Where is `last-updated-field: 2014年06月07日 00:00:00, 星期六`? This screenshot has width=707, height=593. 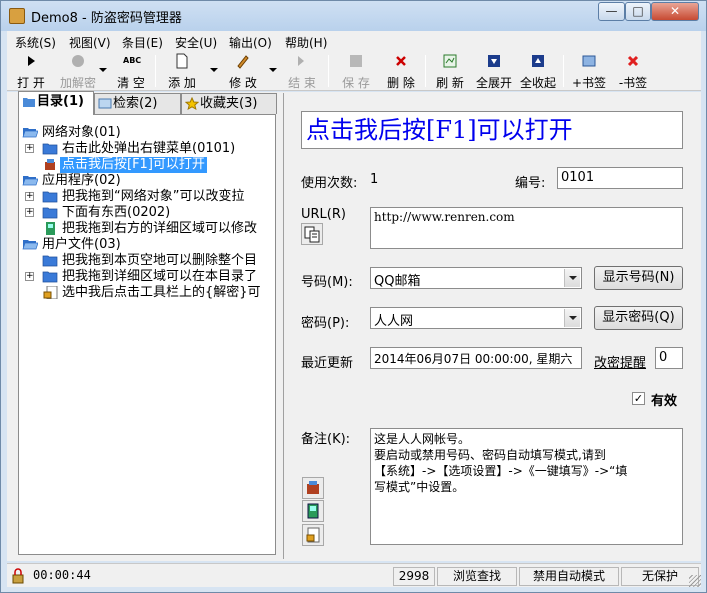 last-updated-field: 2014年06月07日 00:00:00, 星期六 is located at coordinates (476, 358).